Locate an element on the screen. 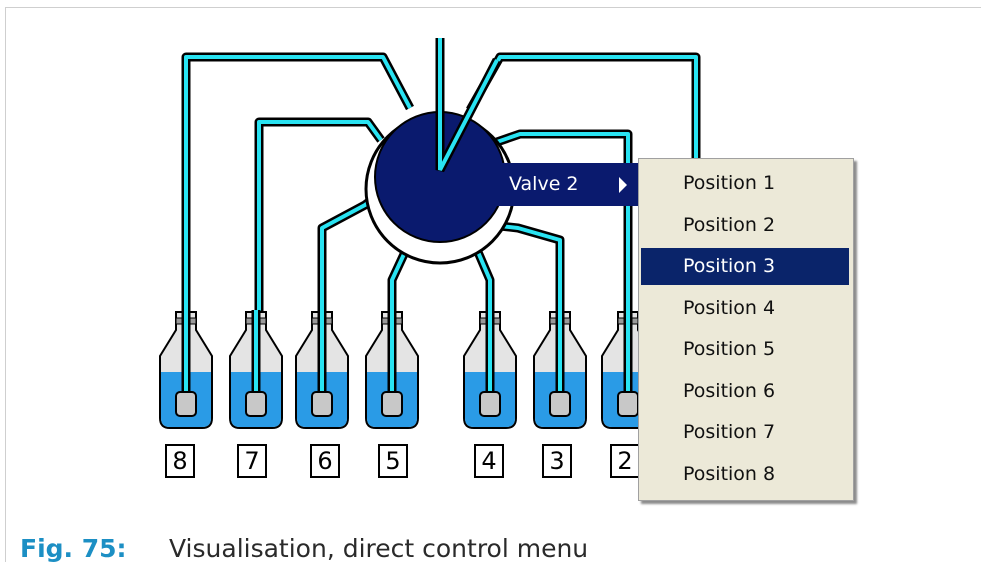  port-label-4: 4 is located at coordinates (489, 461).